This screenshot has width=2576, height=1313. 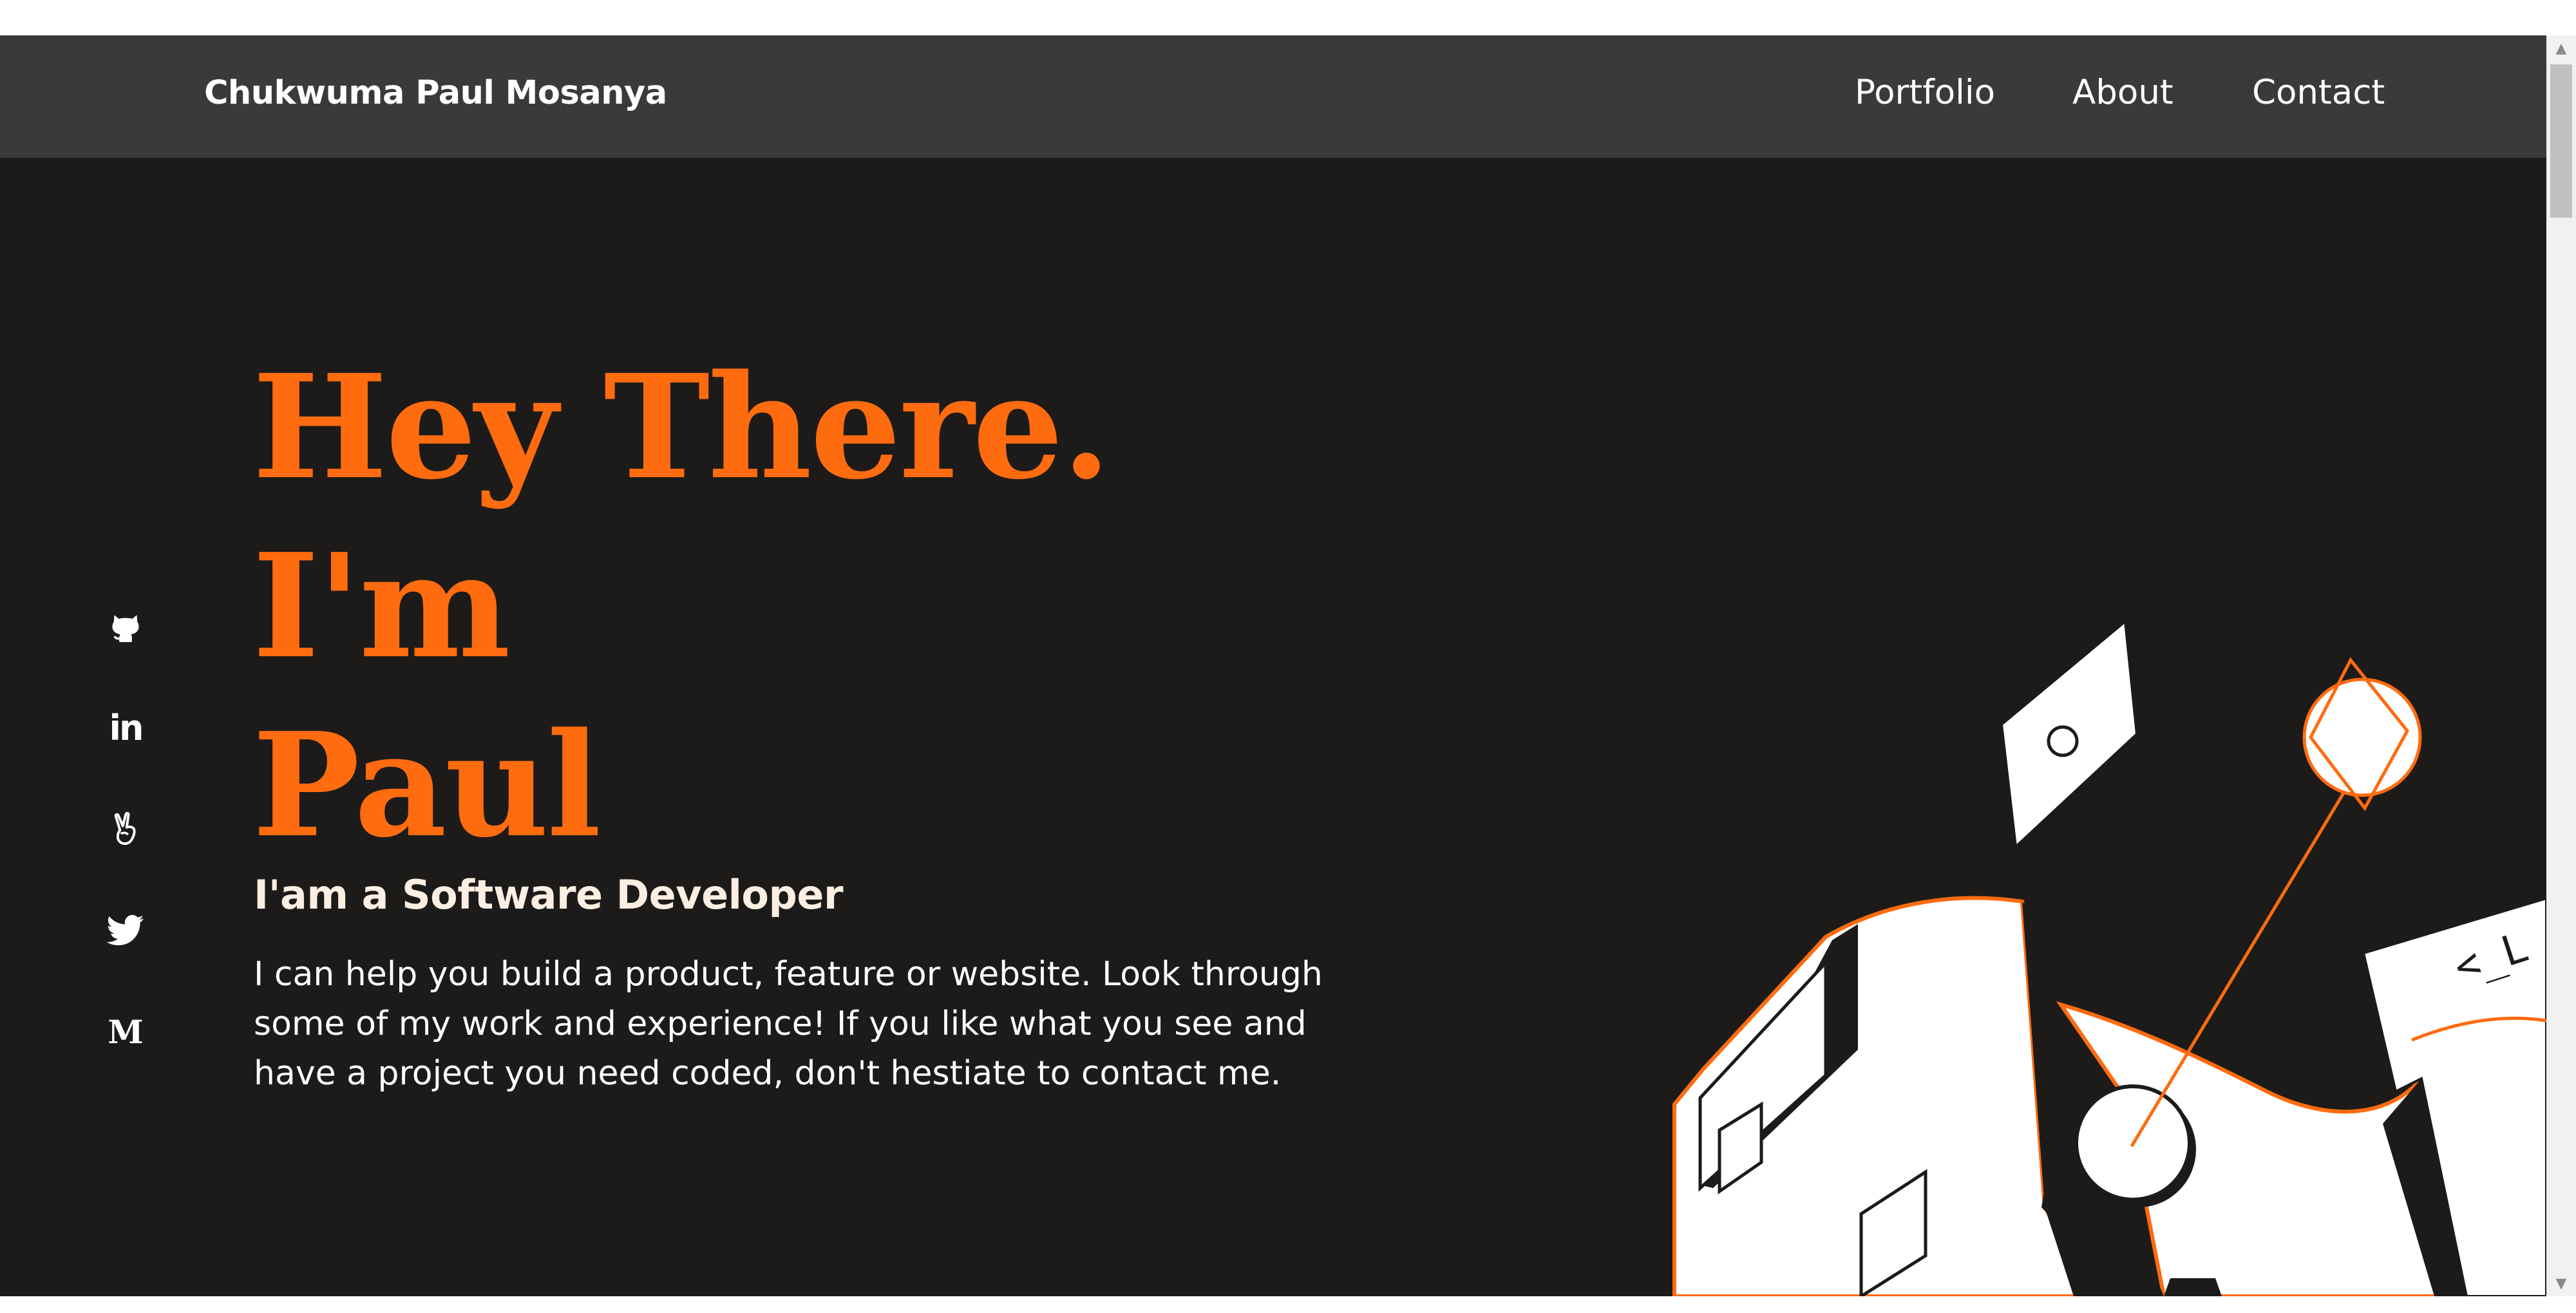 I want to click on scroll-down-arrow-icon: ▼, so click(x=2561, y=1283).